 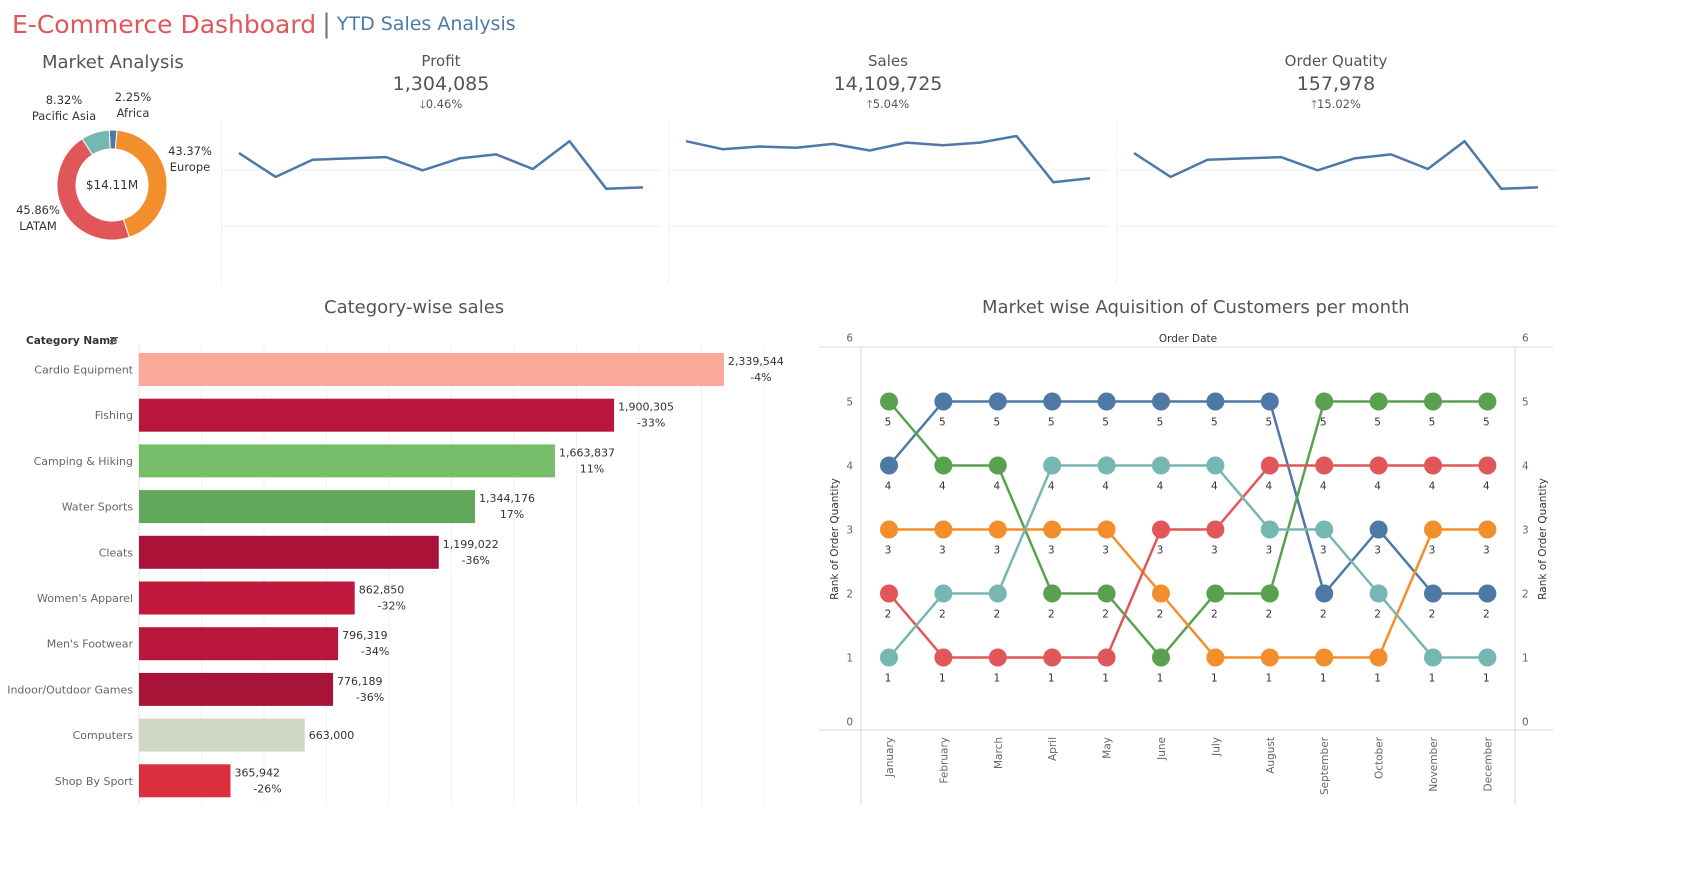 I want to click on profit-sparkline, so click(x=441, y=202).